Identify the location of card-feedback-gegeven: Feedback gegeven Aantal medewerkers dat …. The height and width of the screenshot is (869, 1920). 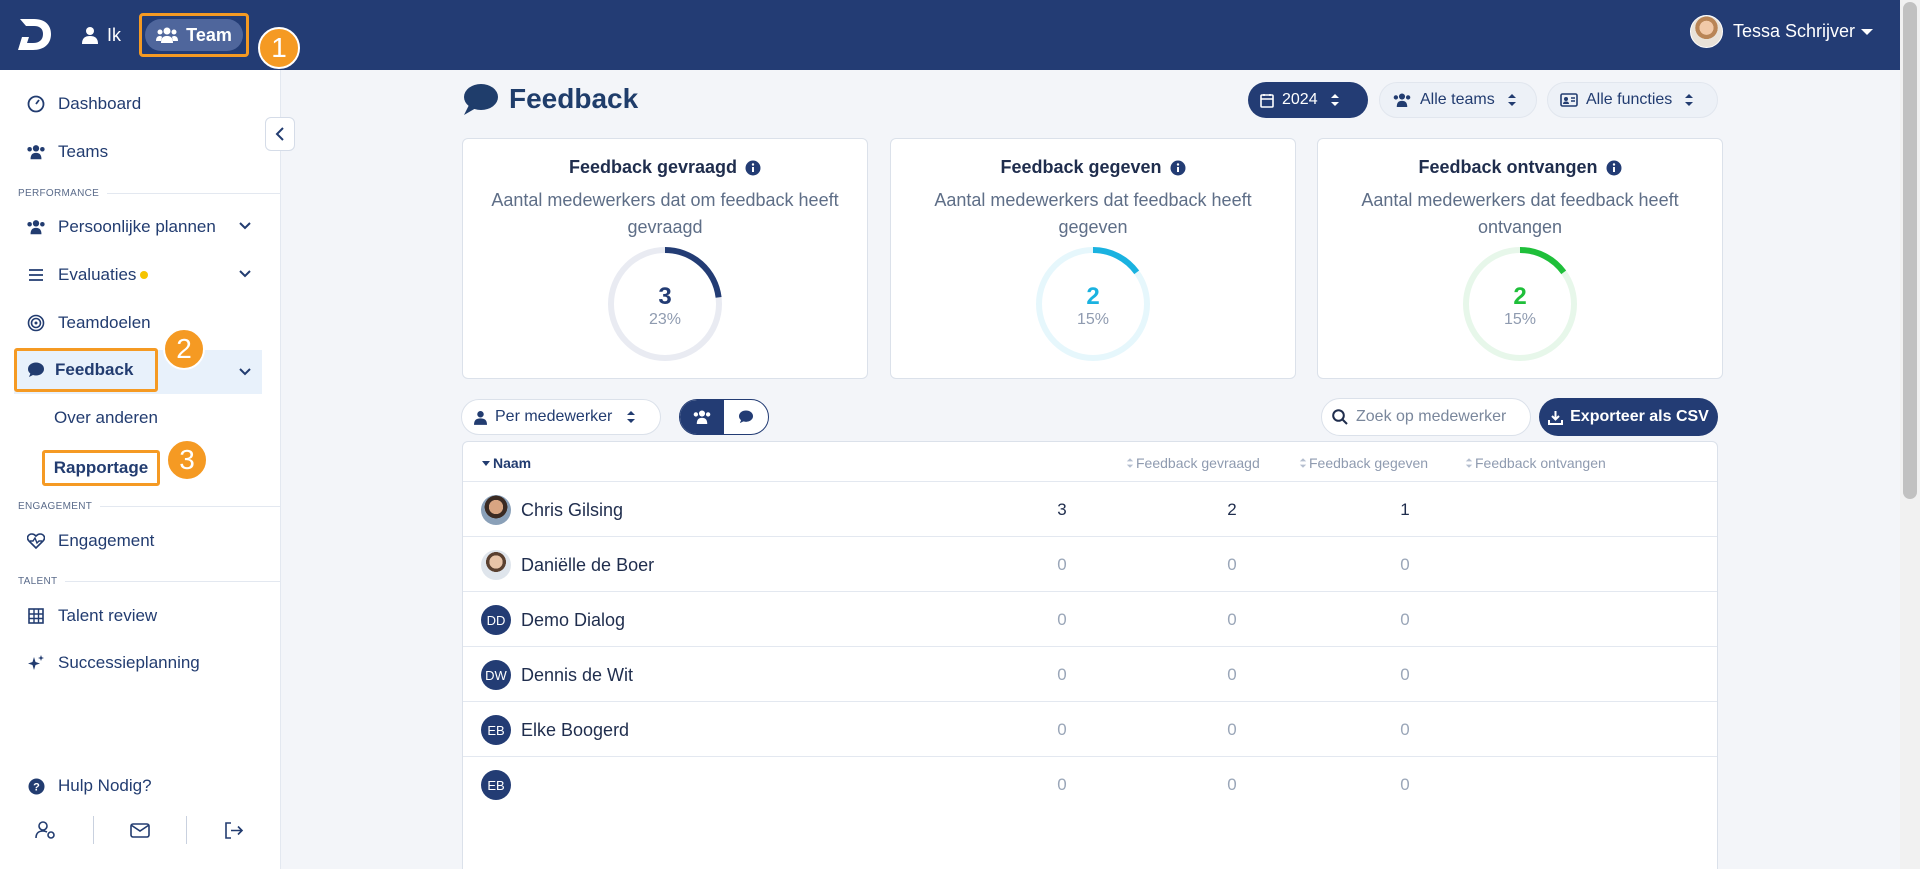
(1093, 258).